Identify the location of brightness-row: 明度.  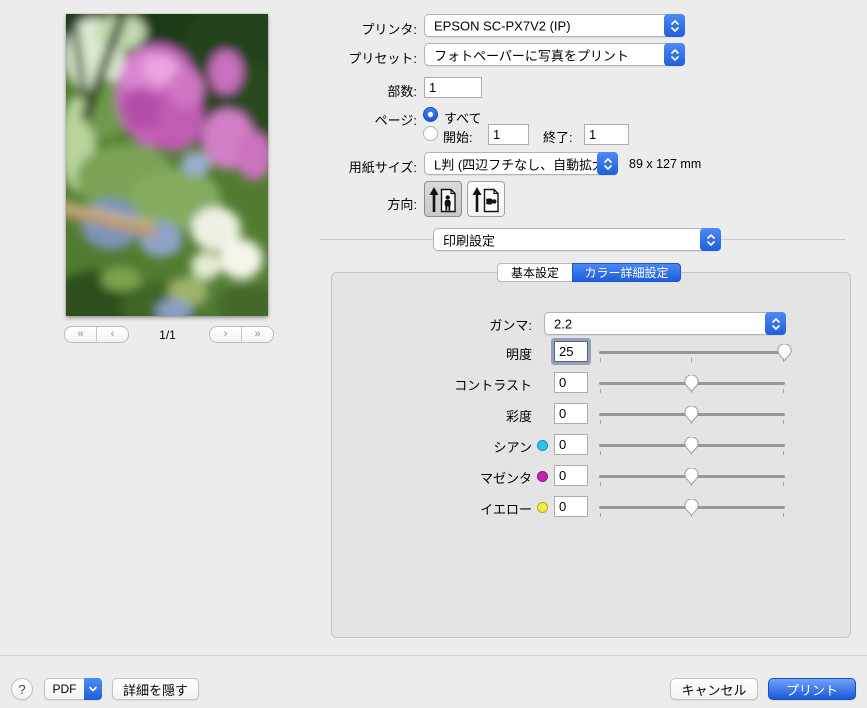
(433, 354).